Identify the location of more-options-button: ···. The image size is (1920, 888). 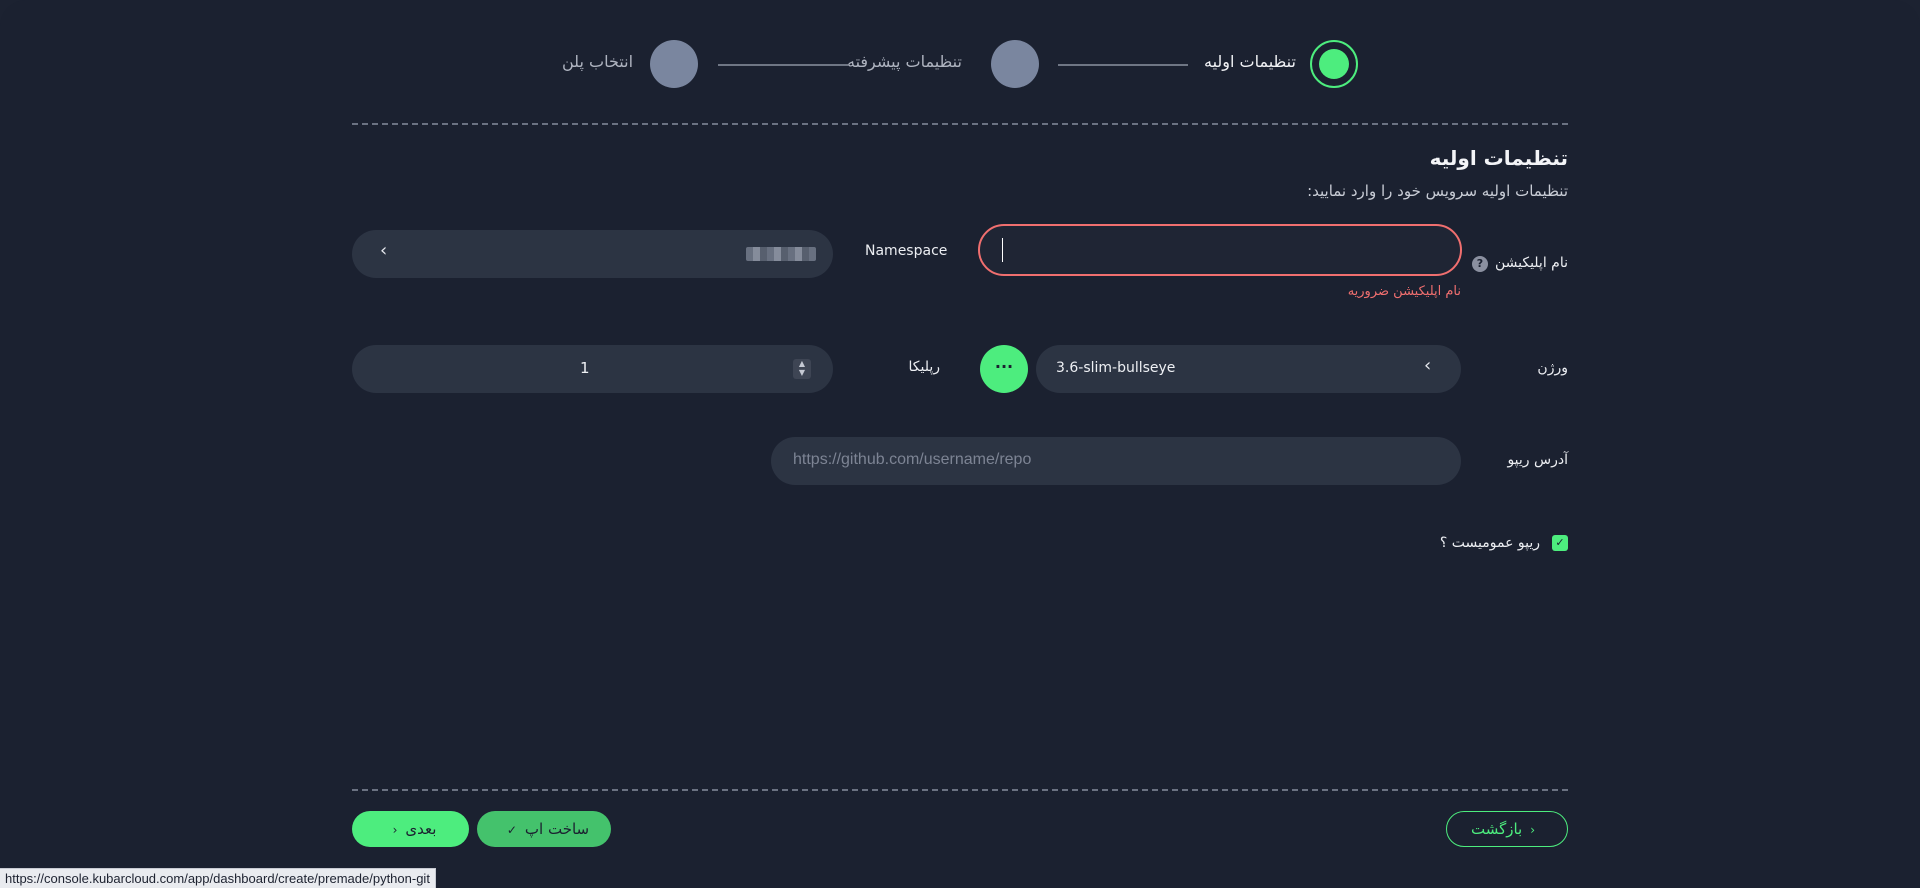
(1004, 369).